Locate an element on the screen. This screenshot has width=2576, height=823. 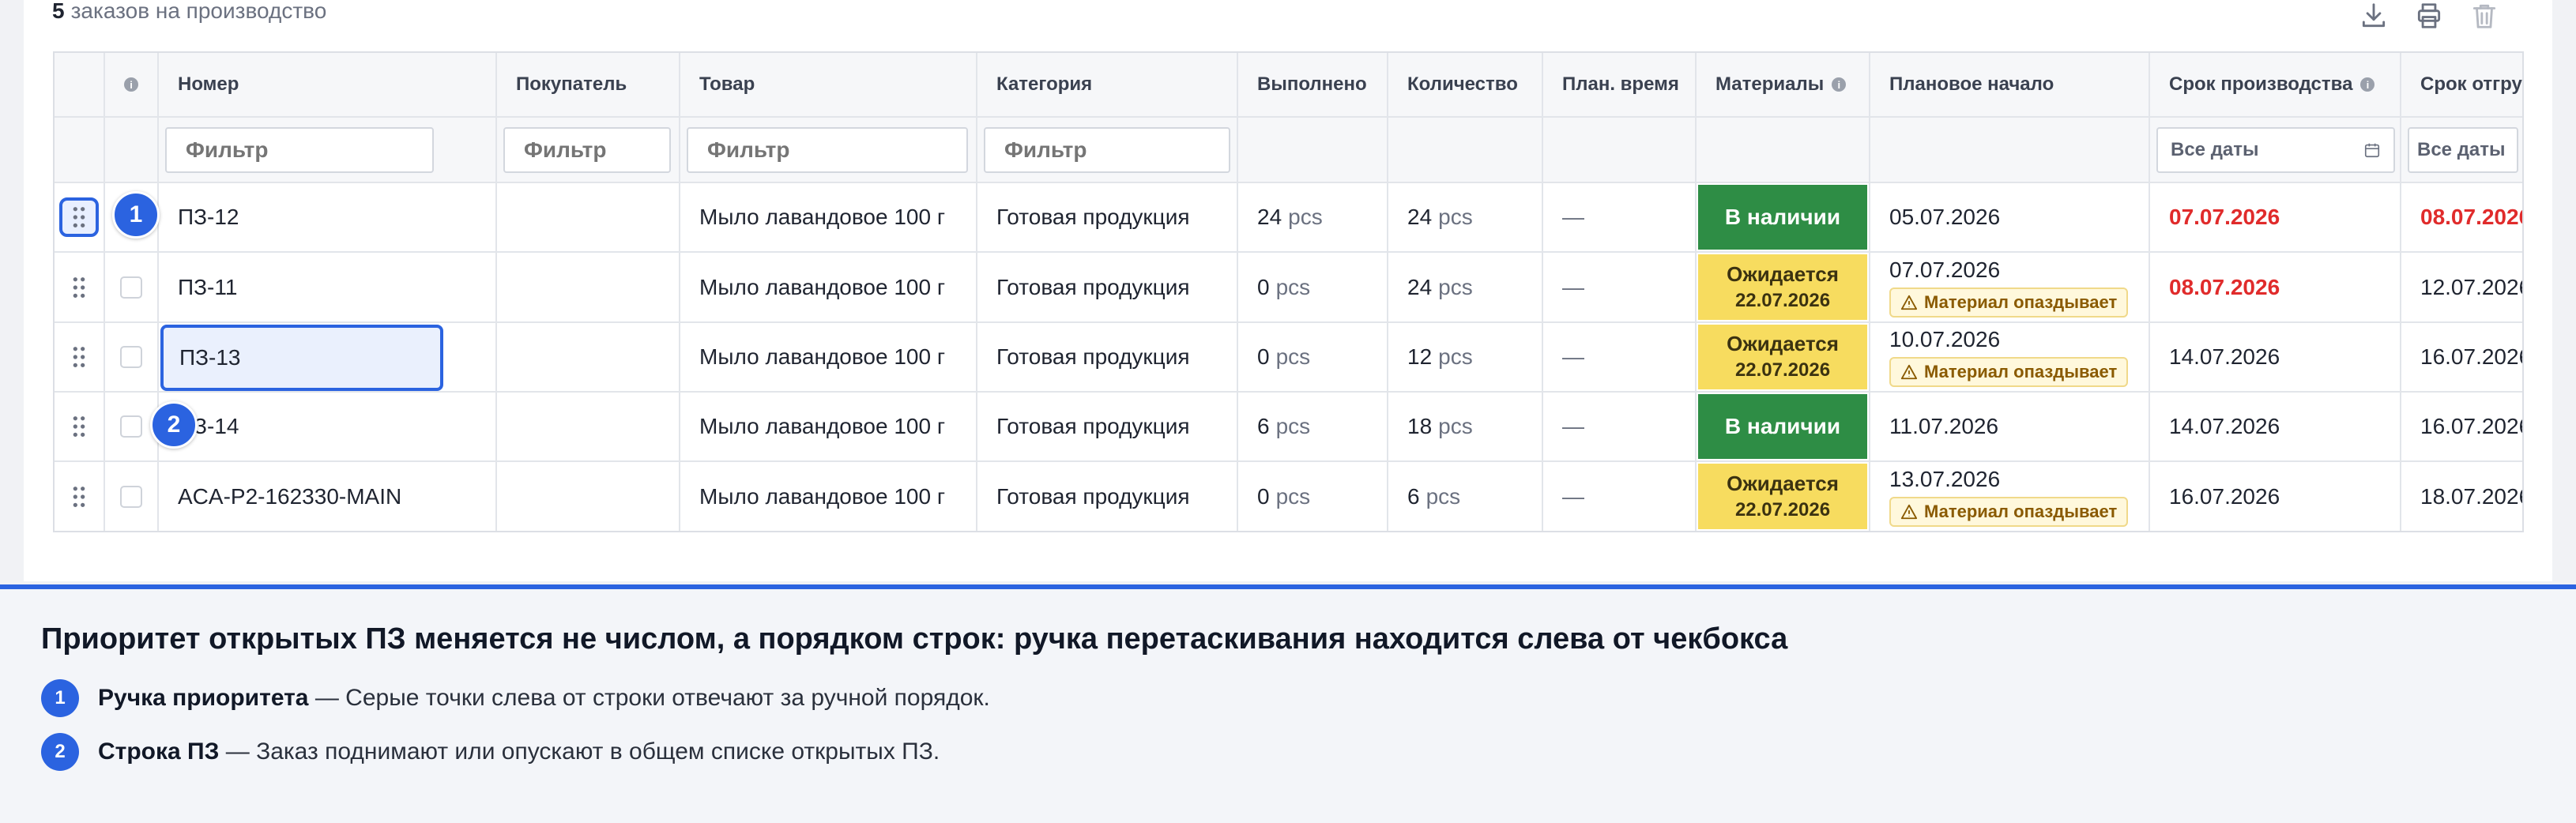
done-value: 24 is located at coordinates (1269, 217).